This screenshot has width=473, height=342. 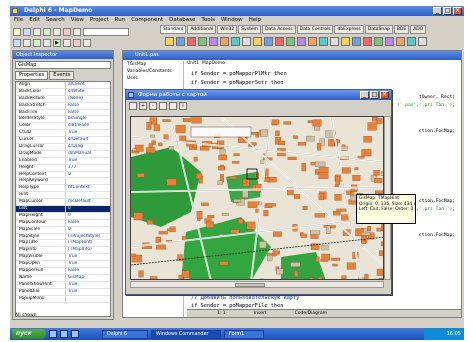 I want to click on maximize-button: □, so click(x=447, y=11).